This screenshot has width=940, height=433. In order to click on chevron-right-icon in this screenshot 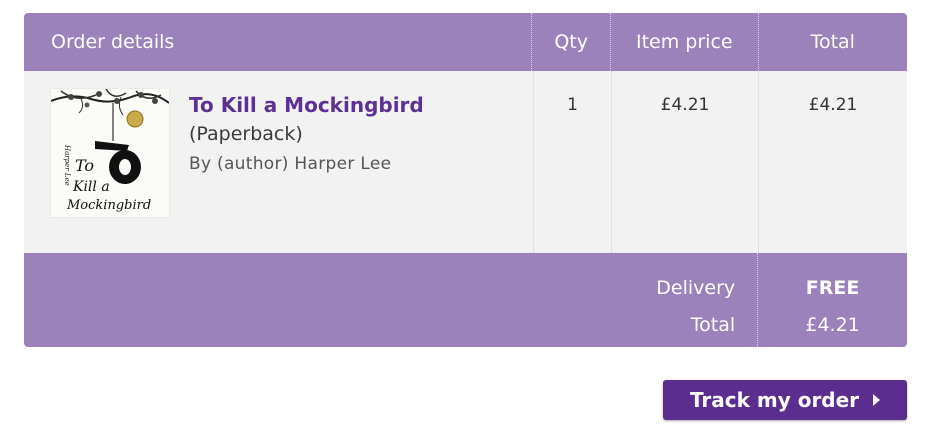, I will do `click(877, 400)`.